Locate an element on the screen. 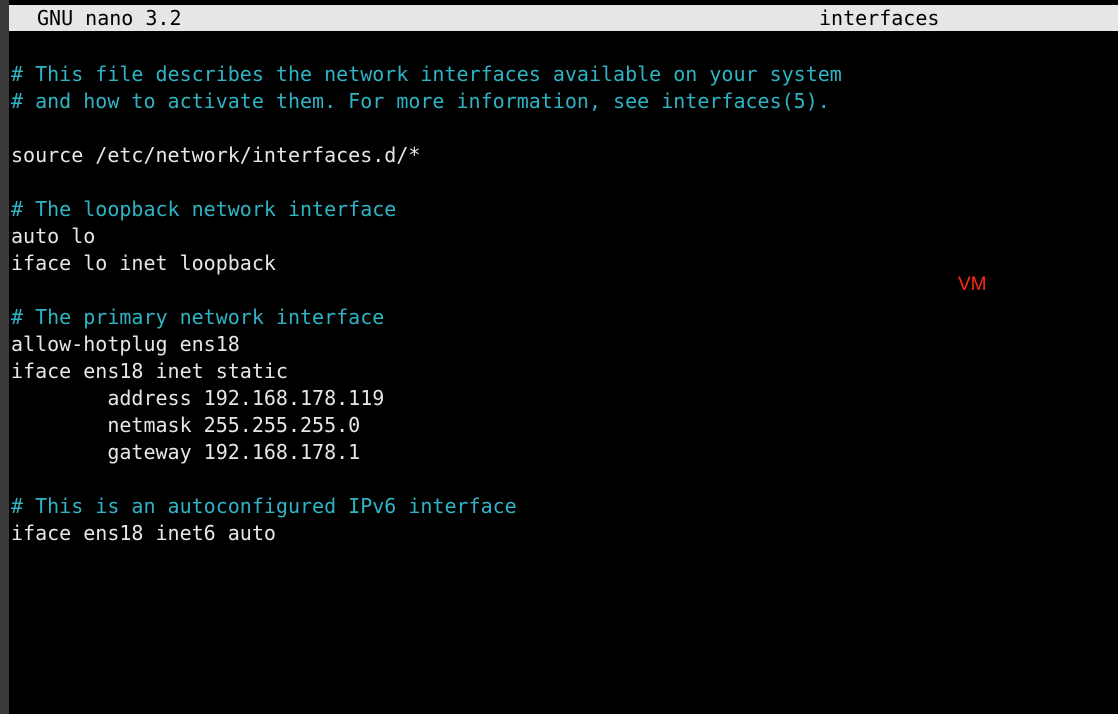  nano-version: GNU nano 3.2 is located at coordinates (109, 18).